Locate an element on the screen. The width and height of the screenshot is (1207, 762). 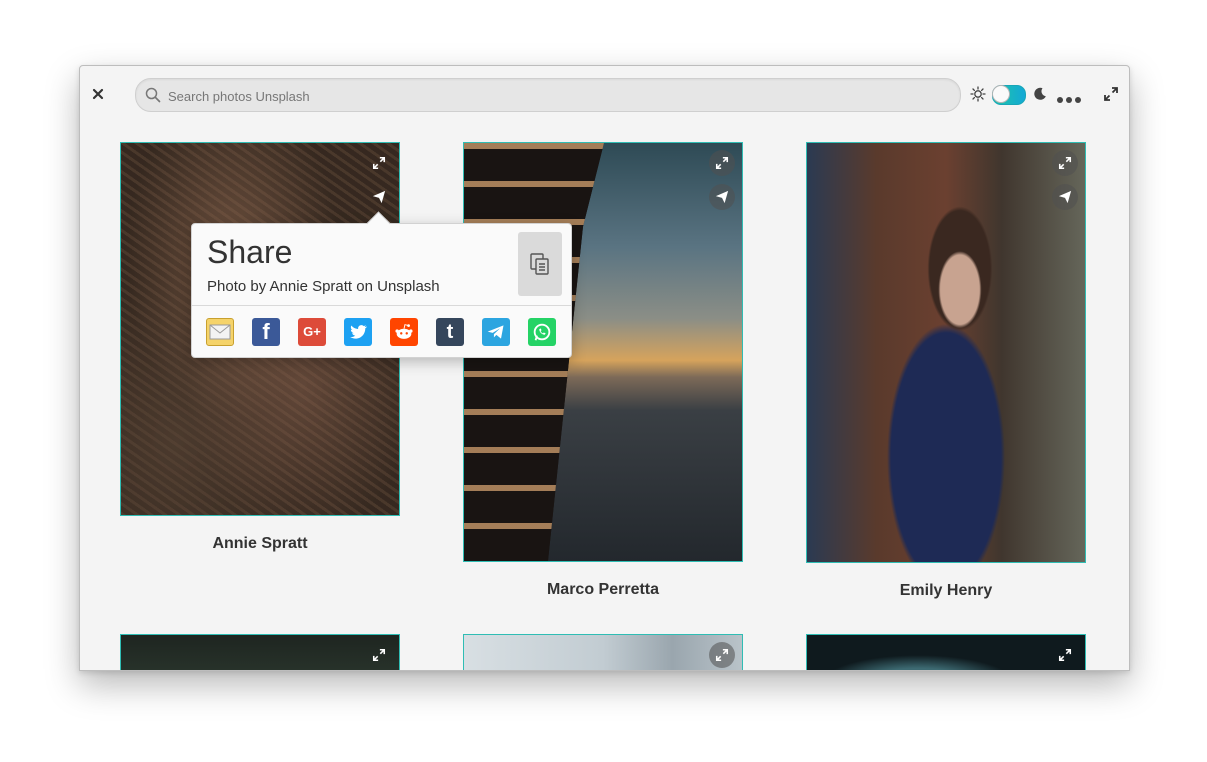
popover-title: Share is located at coordinates (250, 252).